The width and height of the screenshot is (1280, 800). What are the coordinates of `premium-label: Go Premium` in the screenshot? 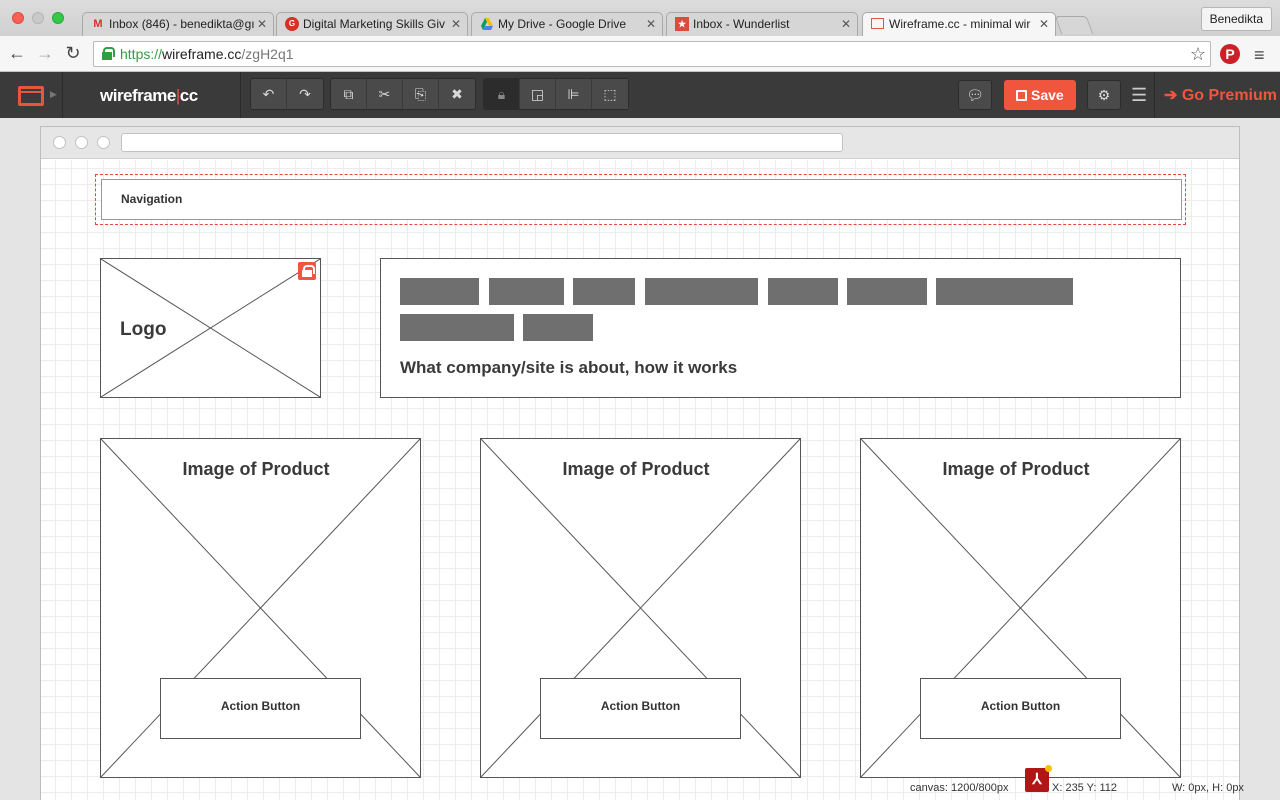 It's located at (1229, 95).